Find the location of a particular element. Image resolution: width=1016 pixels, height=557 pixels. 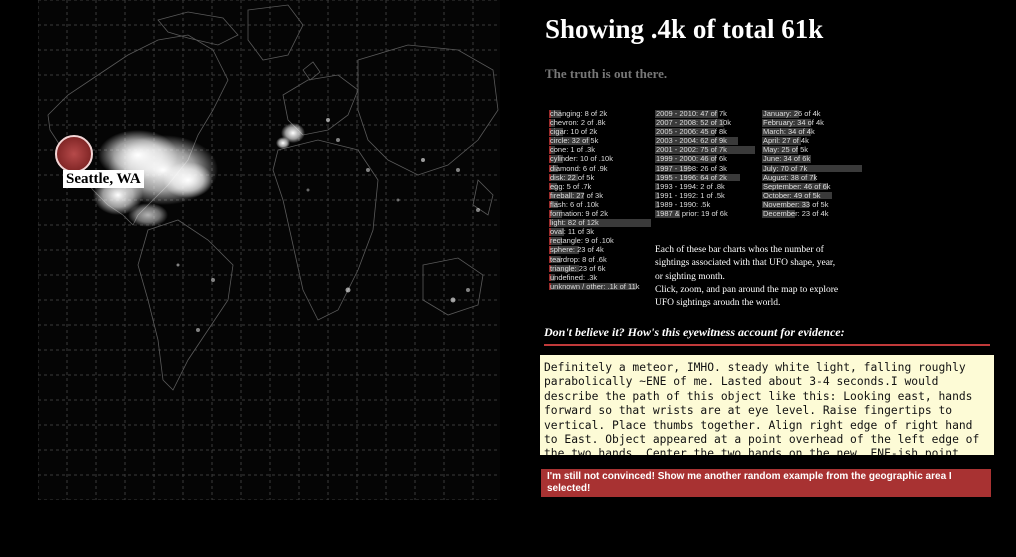

month-row: November: 33 of 5k is located at coordinates (812, 204).